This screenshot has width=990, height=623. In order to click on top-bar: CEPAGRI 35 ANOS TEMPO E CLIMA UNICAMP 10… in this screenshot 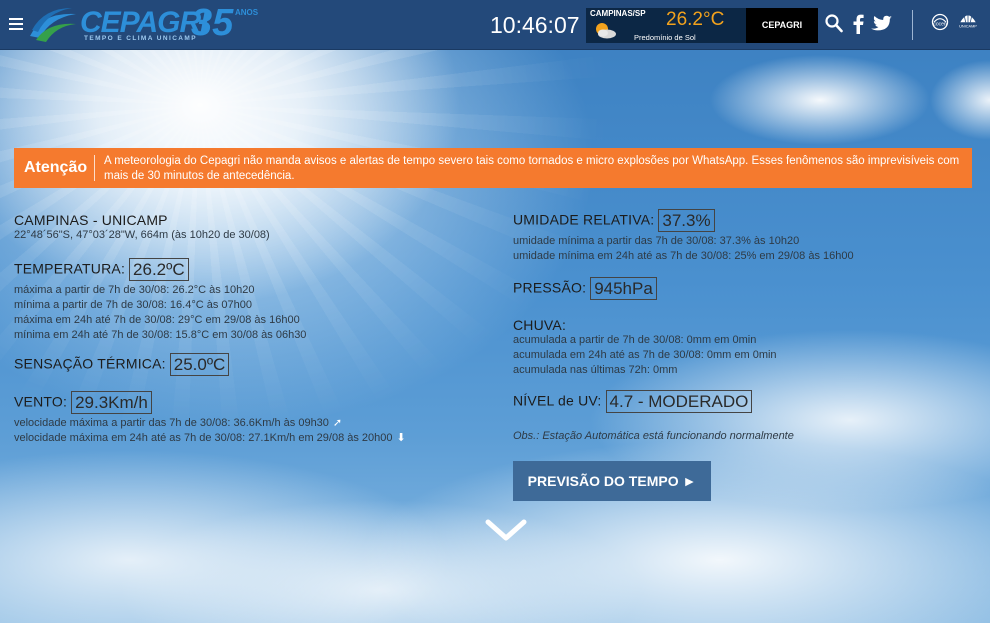, I will do `click(495, 25)`.